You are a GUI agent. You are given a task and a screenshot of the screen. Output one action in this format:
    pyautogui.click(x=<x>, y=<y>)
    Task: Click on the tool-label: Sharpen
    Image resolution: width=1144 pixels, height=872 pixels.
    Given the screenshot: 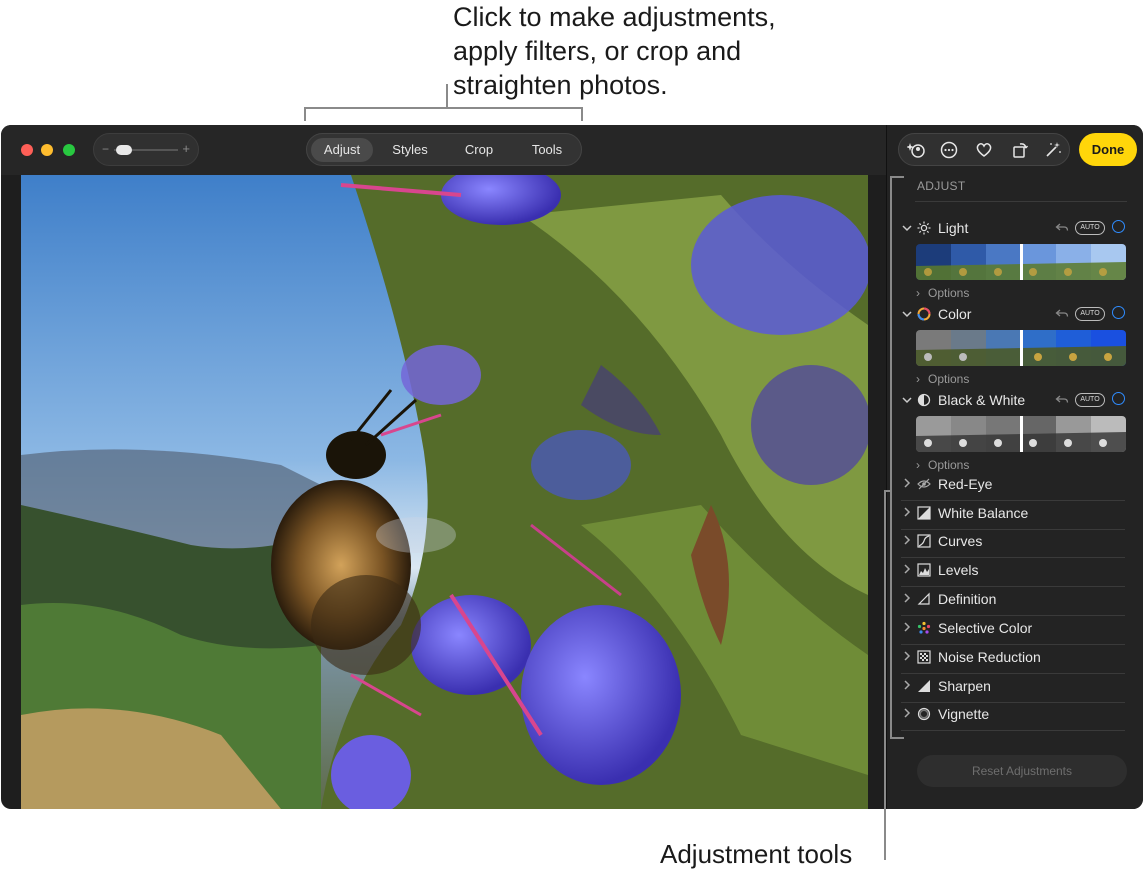 What is the action you would take?
    pyautogui.click(x=964, y=686)
    